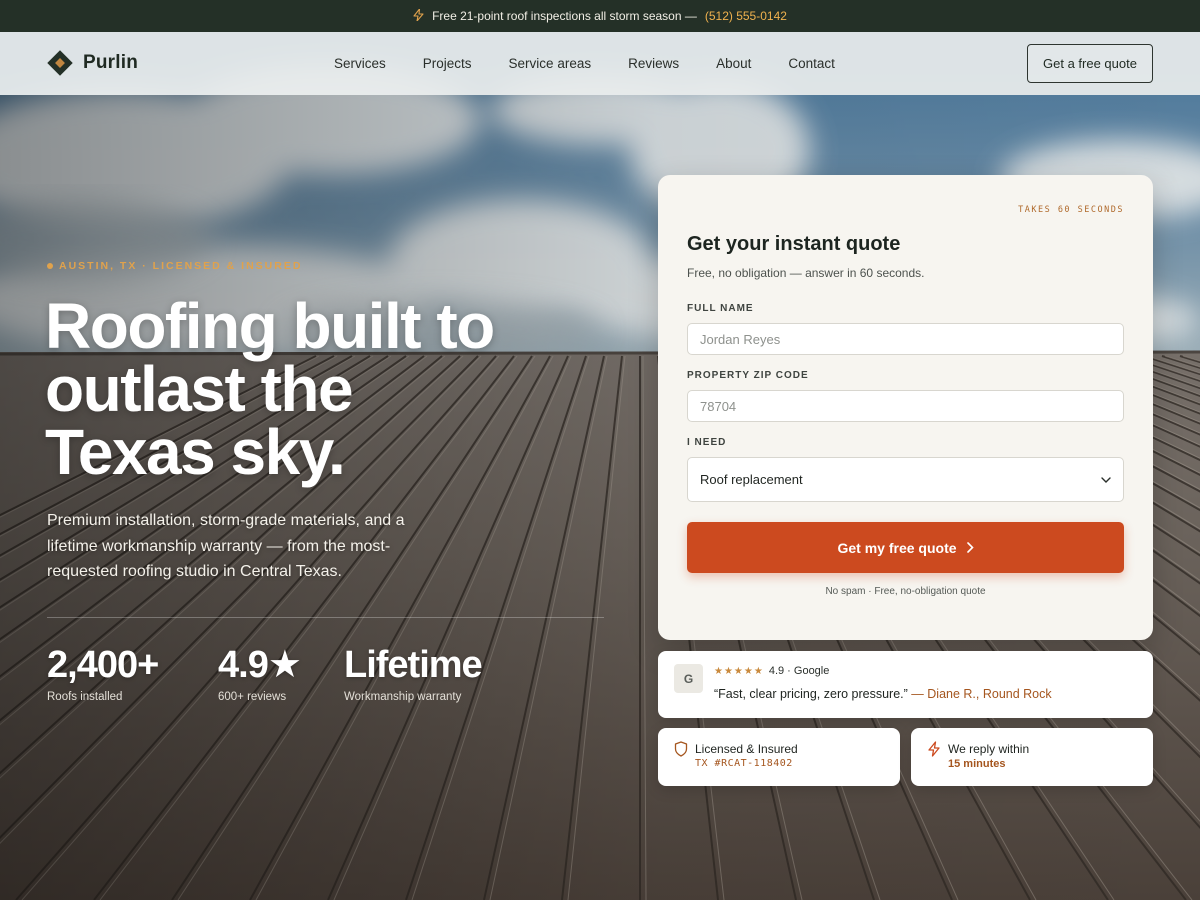  Describe the element at coordinates (811, 694) in the screenshot. I see `quote-text: “Fast, clear pricing, zero pressure.”` at that location.